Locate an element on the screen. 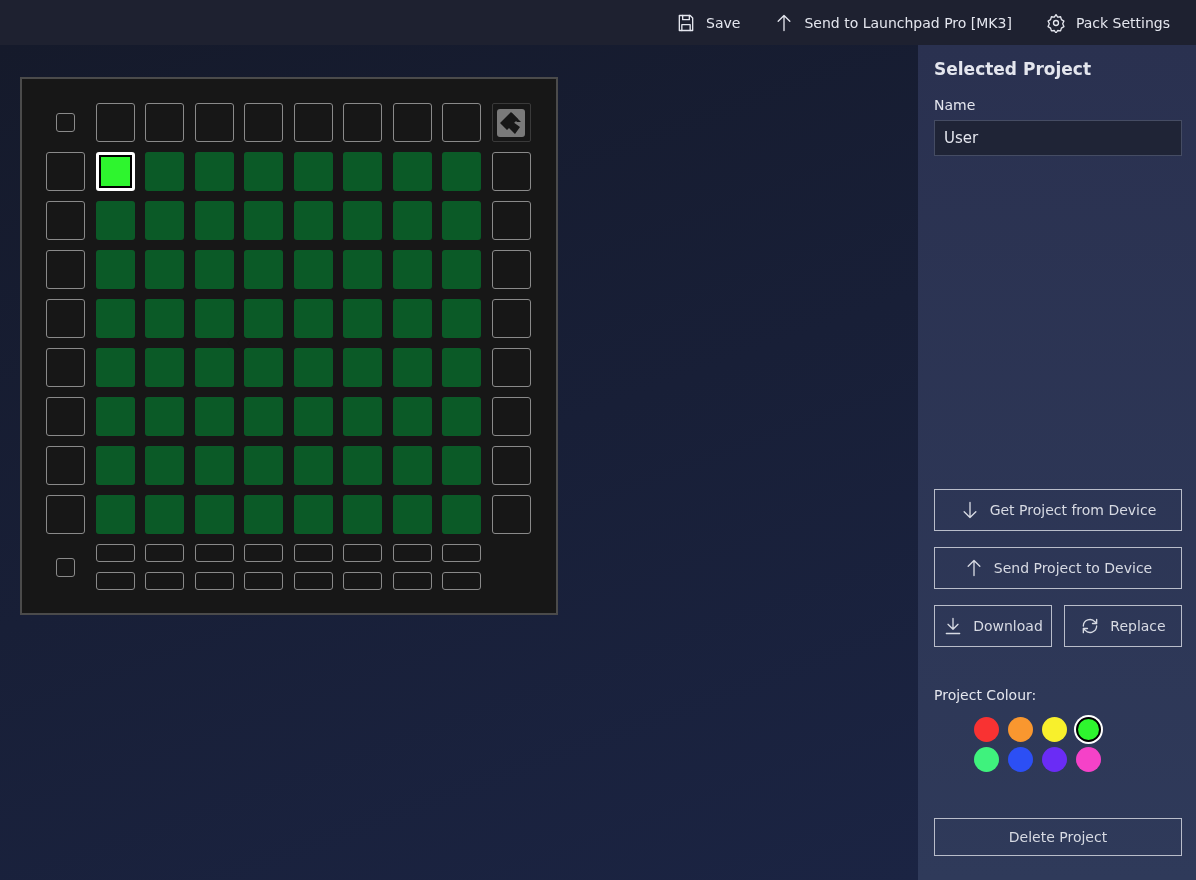  toolbar-button: Send to Launchpad Pro [MK3] is located at coordinates (893, 22).